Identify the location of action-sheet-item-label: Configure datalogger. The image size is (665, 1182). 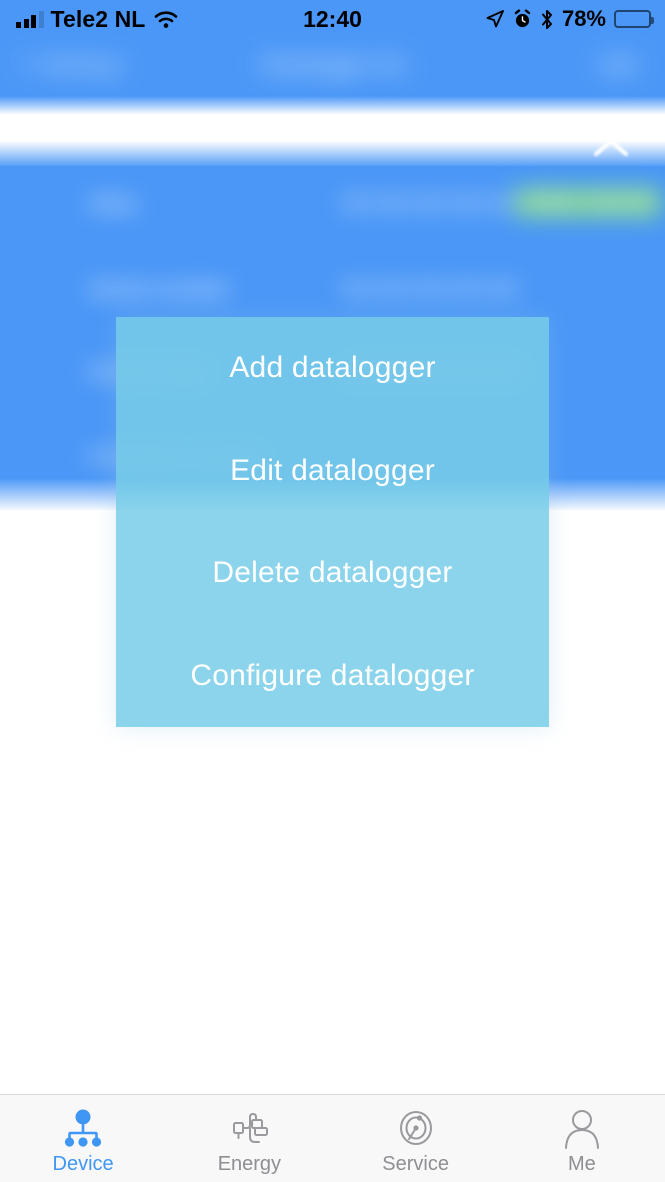
(332, 675).